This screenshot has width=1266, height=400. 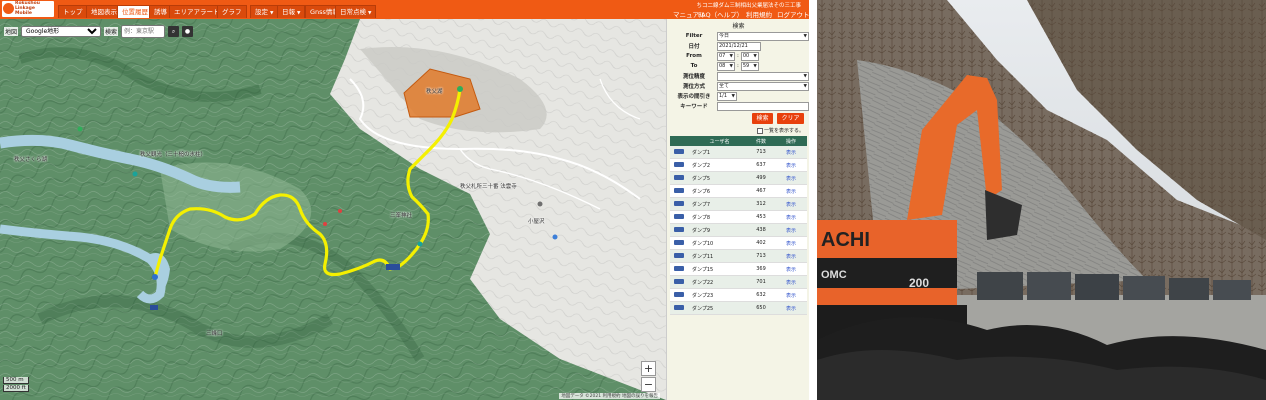 What do you see at coordinates (722, 65) in the screenshot?
I see `to-hour-value: 08` at bounding box center [722, 65].